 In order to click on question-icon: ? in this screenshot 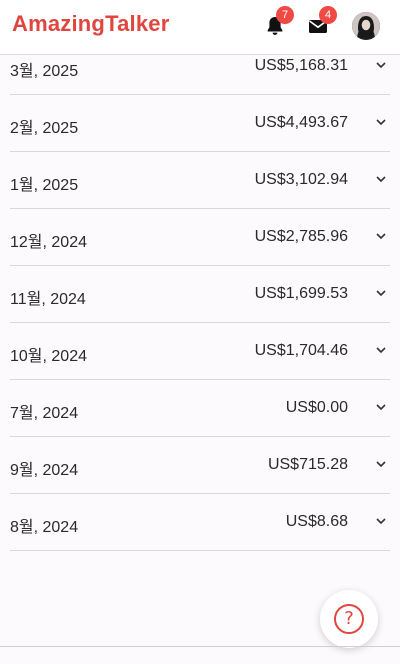, I will do `click(349, 619)`.